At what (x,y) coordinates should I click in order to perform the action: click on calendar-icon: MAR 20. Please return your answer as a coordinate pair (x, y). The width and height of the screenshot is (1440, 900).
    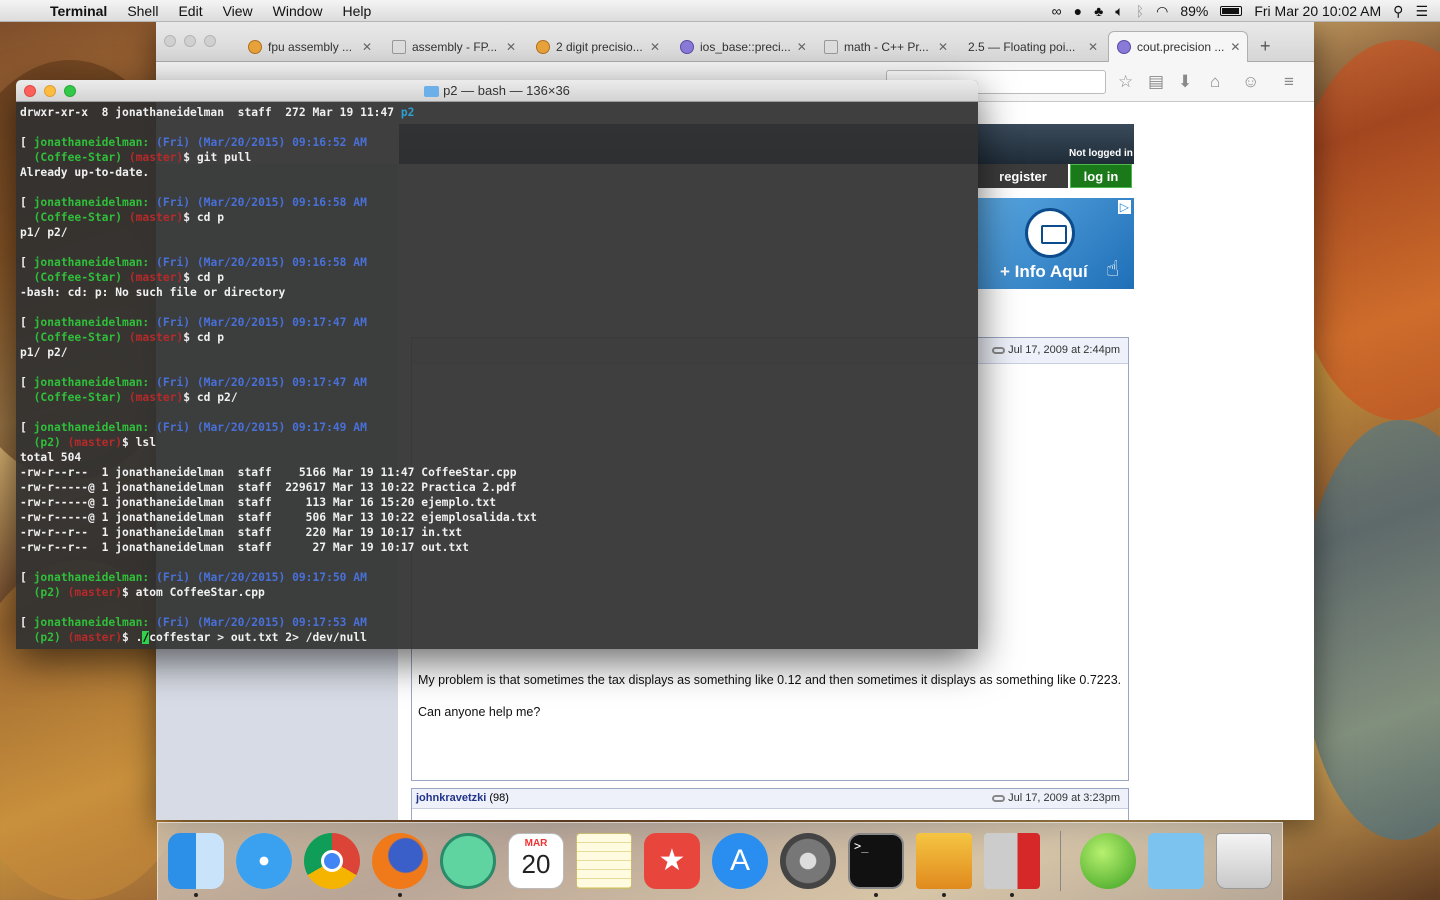
    Looking at the image, I should click on (536, 861).